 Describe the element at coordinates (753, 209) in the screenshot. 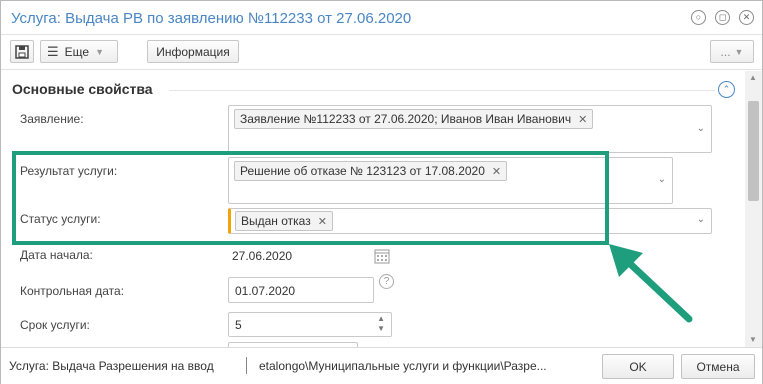

I see `vertical-scrollbar: ▲ ▼` at that location.